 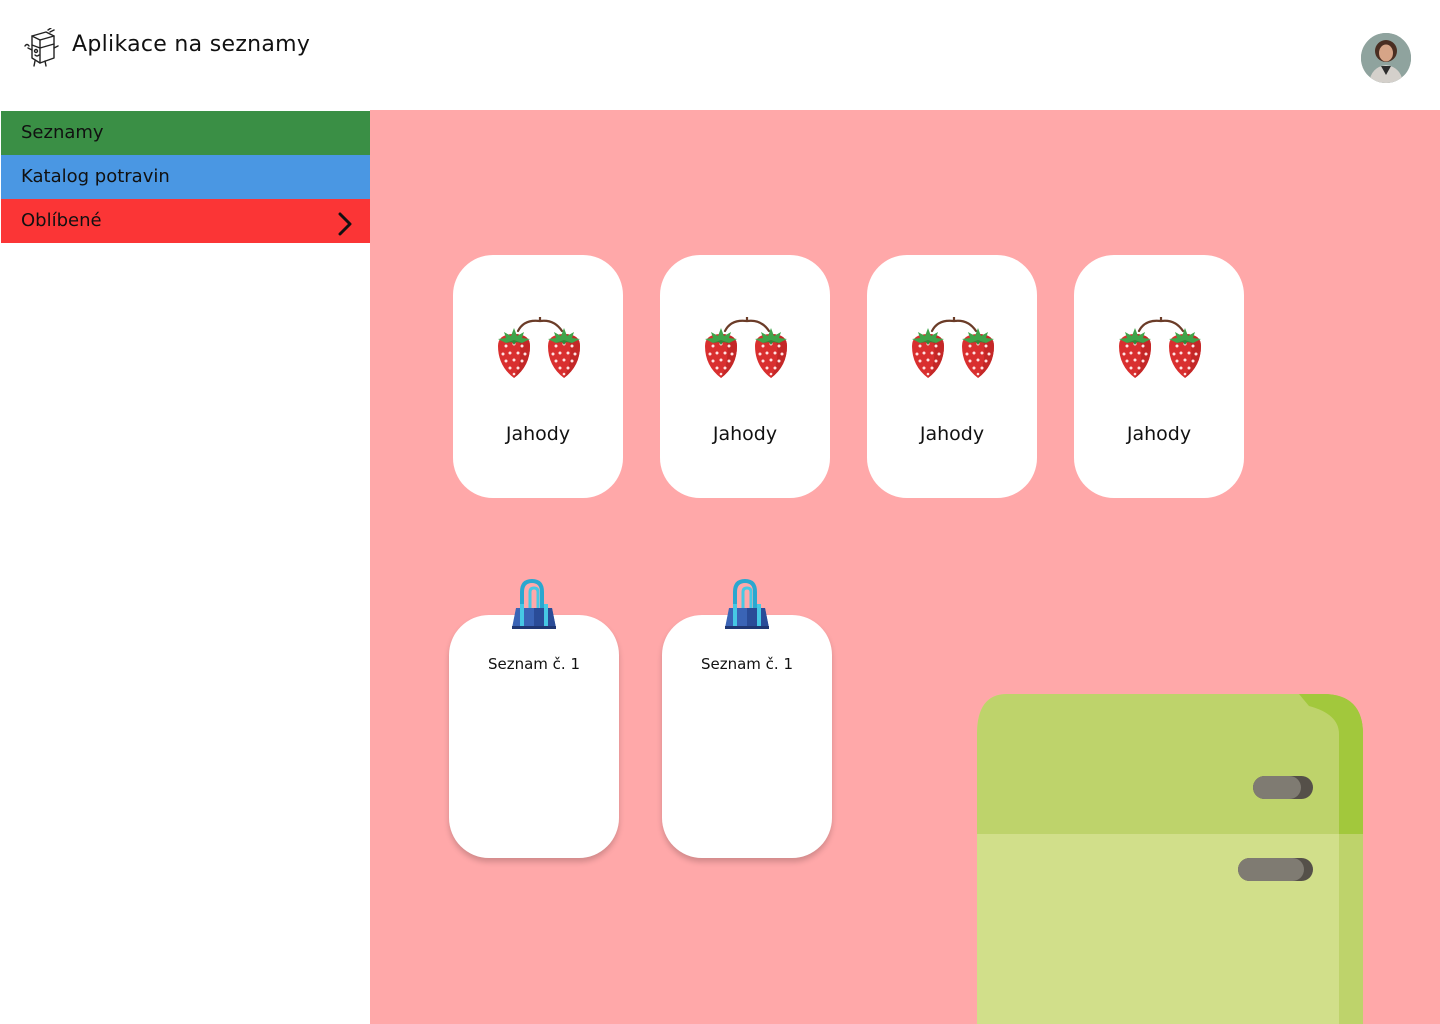 I want to click on app-header: Aplikace na seznamy, so click(x=720, y=55).